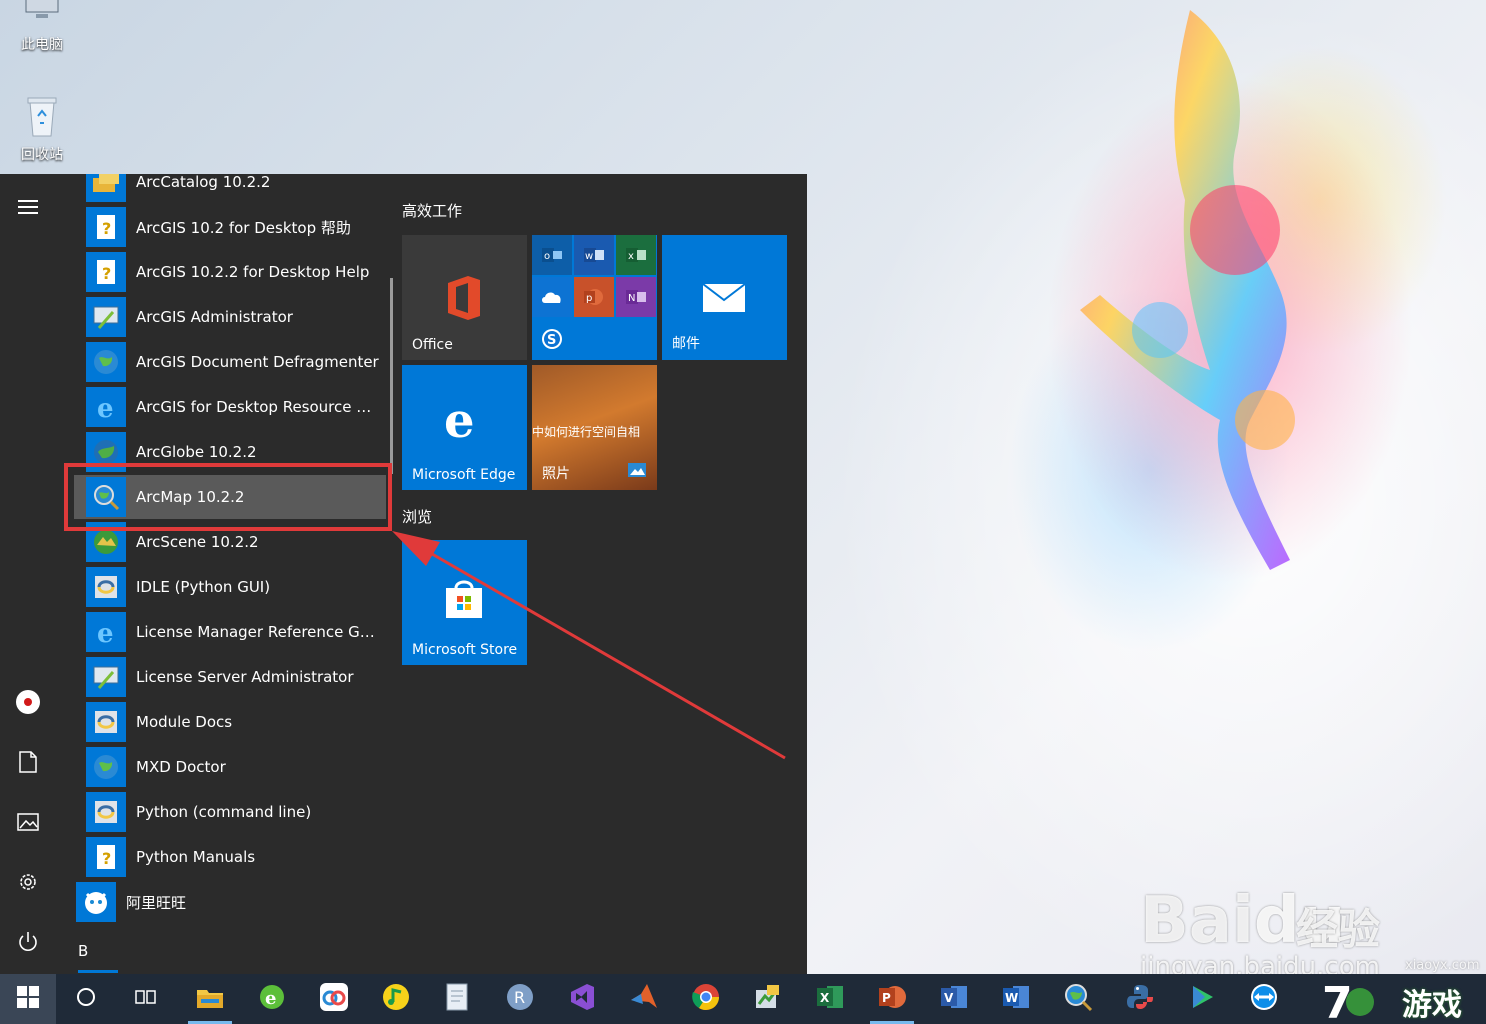 This screenshot has width=1486, height=1024. Describe the element at coordinates (42, 116) in the screenshot. I see `recycle-bin-icon` at that location.